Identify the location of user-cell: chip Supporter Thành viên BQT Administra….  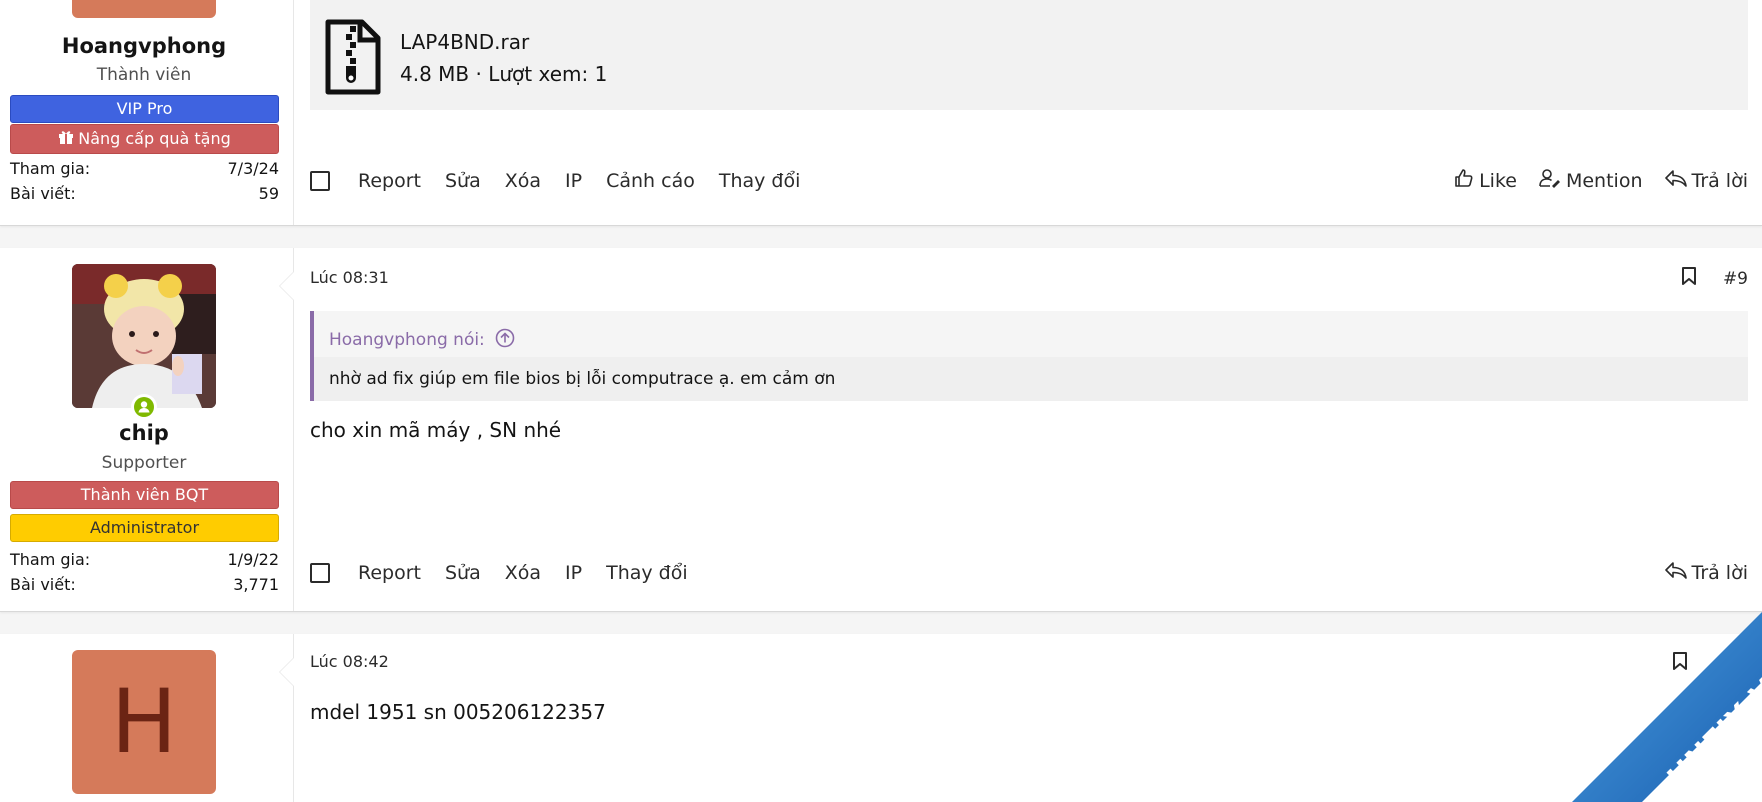
(147, 429).